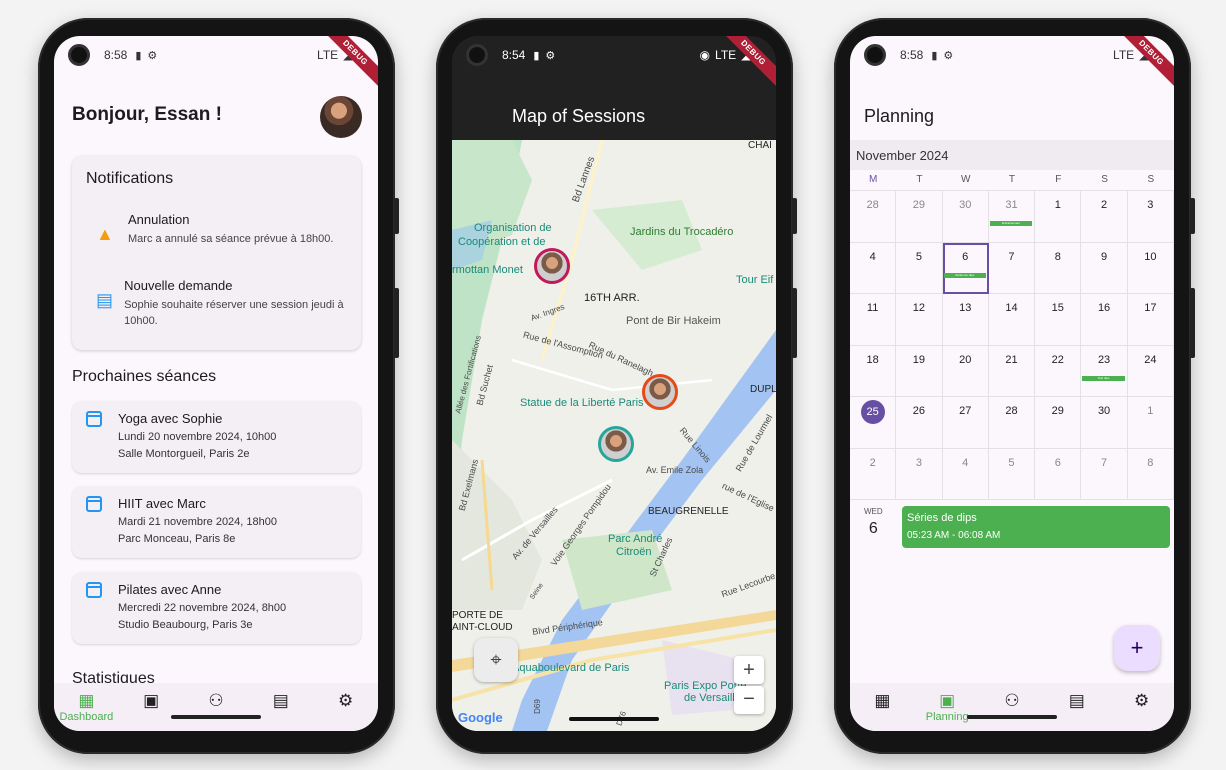  Describe the element at coordinates (872, 308) in the screenshot. I see `day-number: 11` at that location.